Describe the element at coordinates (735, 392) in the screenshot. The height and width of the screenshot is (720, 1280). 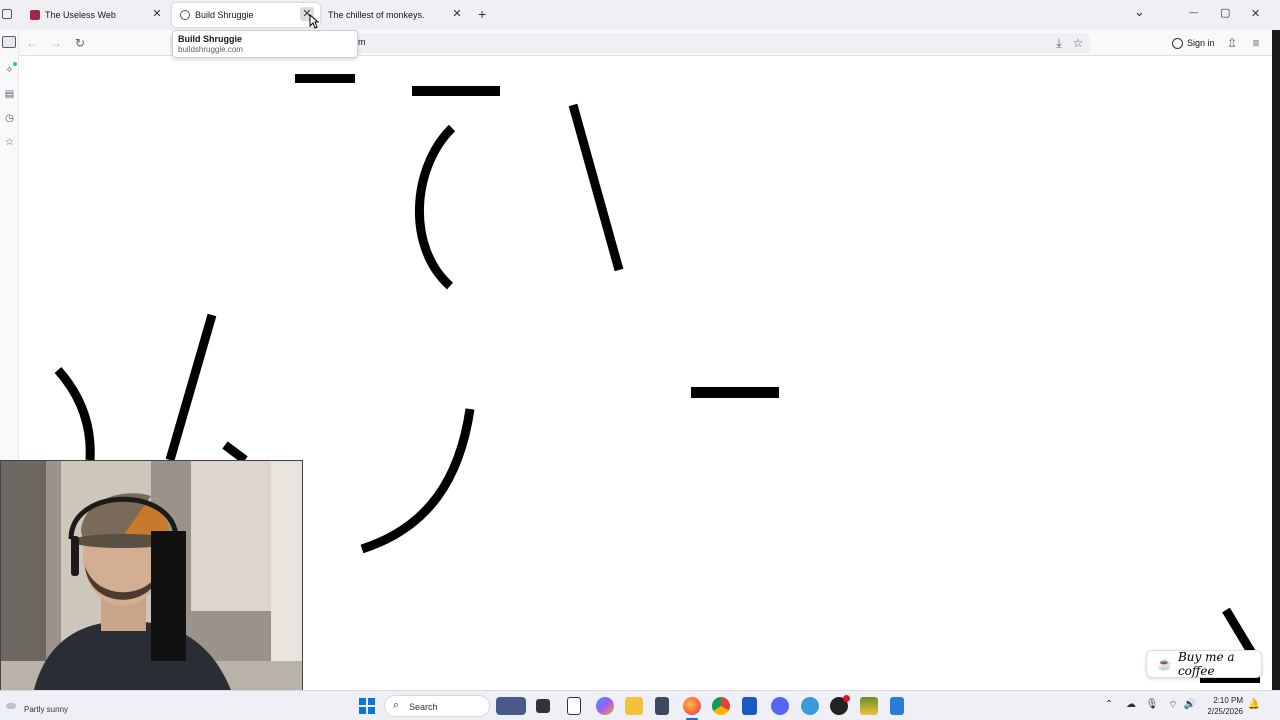
I see `shrug-eye-bar` at that location.